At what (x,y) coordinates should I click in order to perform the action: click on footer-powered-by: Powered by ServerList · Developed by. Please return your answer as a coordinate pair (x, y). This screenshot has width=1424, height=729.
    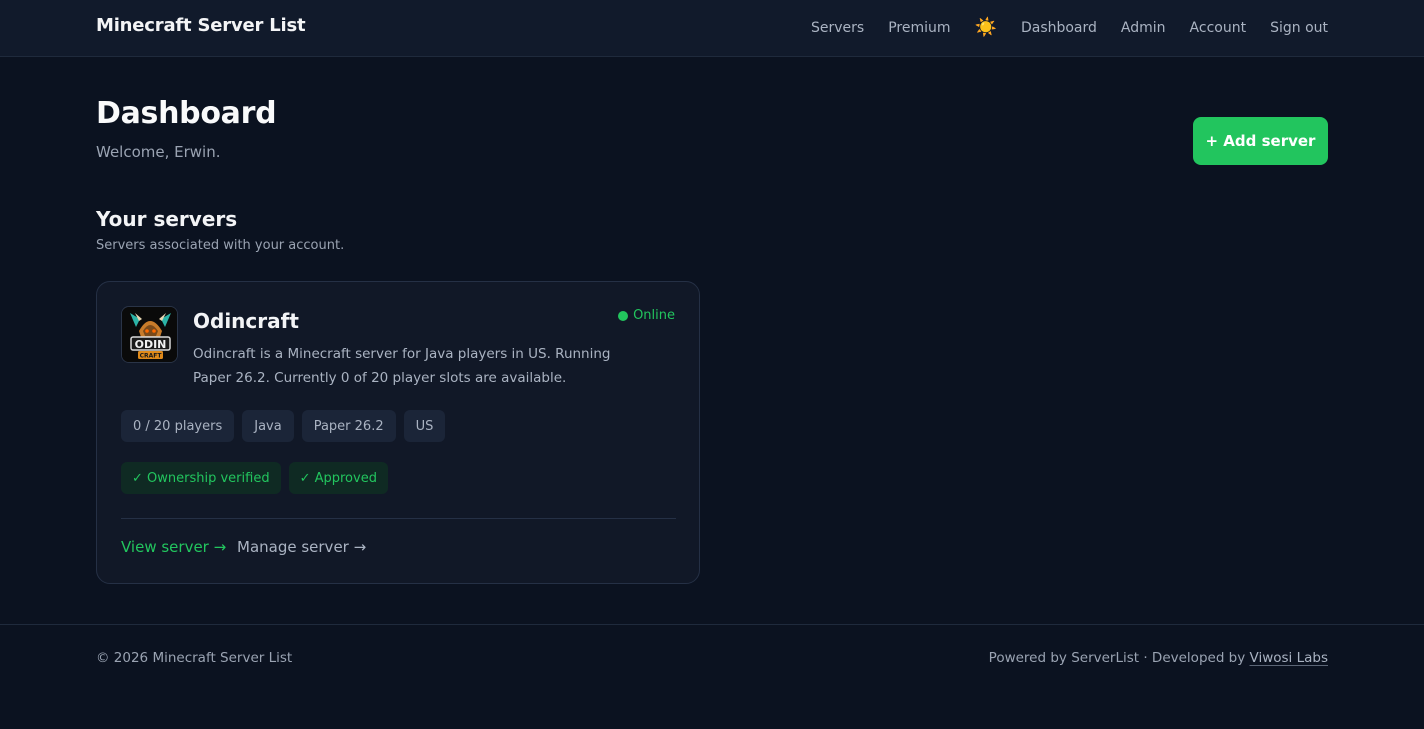
    Looking at the image, I should click on (1119, 658).